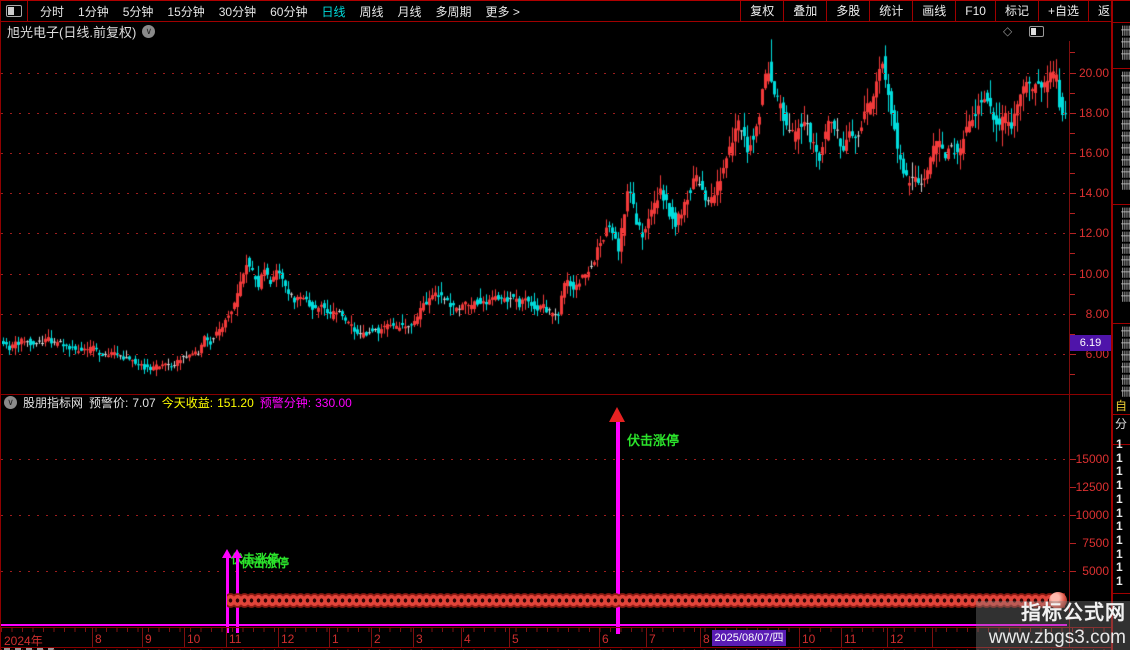 The image size is (1130, 650). I want to click on toolbar-button-3: 统计, so click(890, 11).